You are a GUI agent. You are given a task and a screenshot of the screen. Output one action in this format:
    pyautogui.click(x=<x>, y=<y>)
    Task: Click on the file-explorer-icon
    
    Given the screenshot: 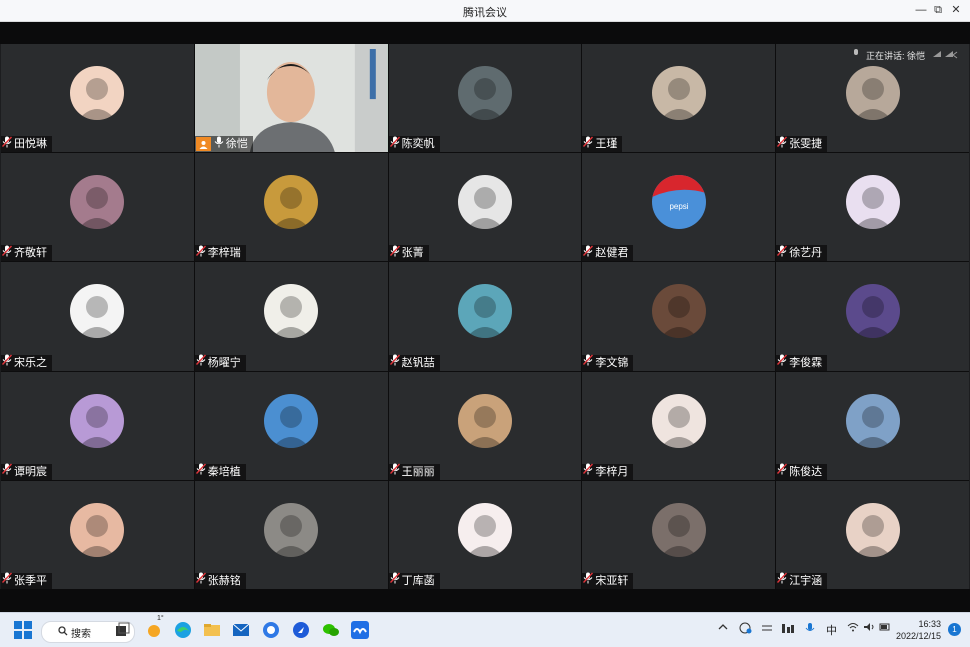 What is the action you would take?
    pyautogui.click(x=212, y=630)
    